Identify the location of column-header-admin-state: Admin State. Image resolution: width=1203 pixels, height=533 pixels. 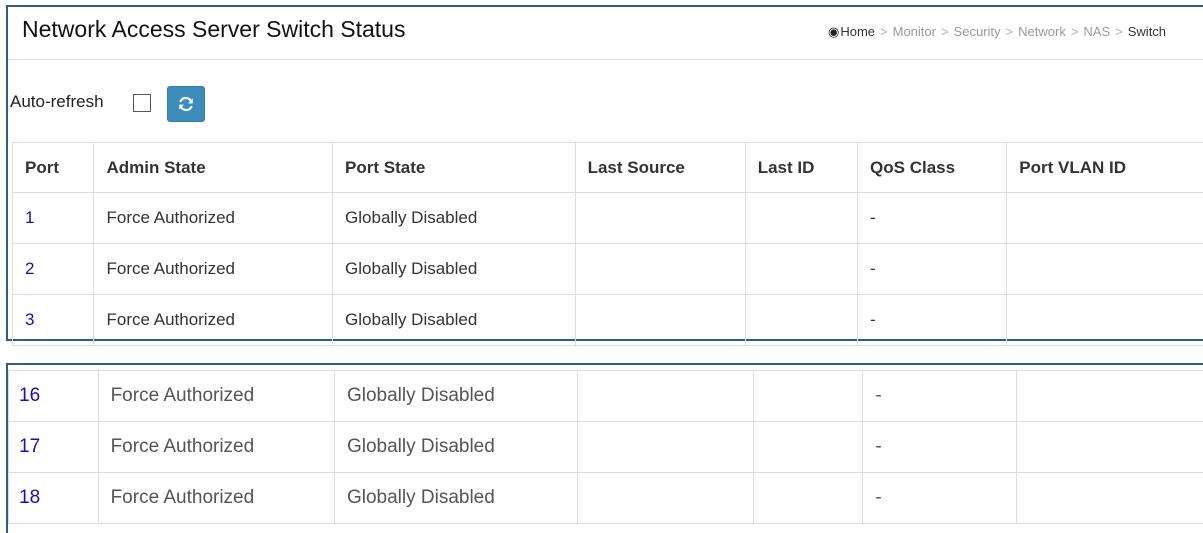
(213, 168).